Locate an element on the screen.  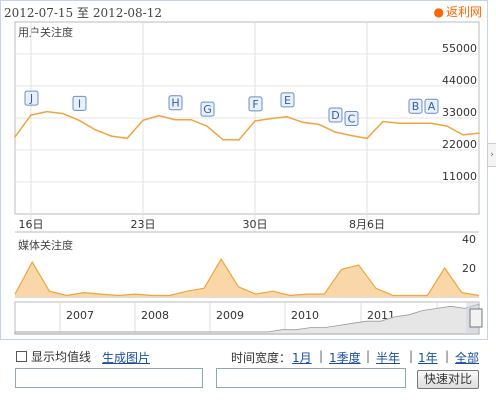
show-average-label: 显示均值线 is located at coordinates (61, 357).